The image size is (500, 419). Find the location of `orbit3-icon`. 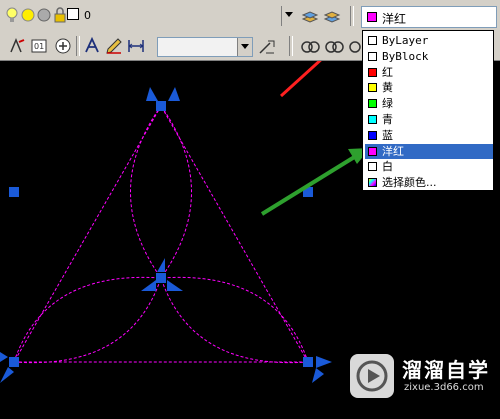

orbit3-icon is located at coordinates (355, 47).